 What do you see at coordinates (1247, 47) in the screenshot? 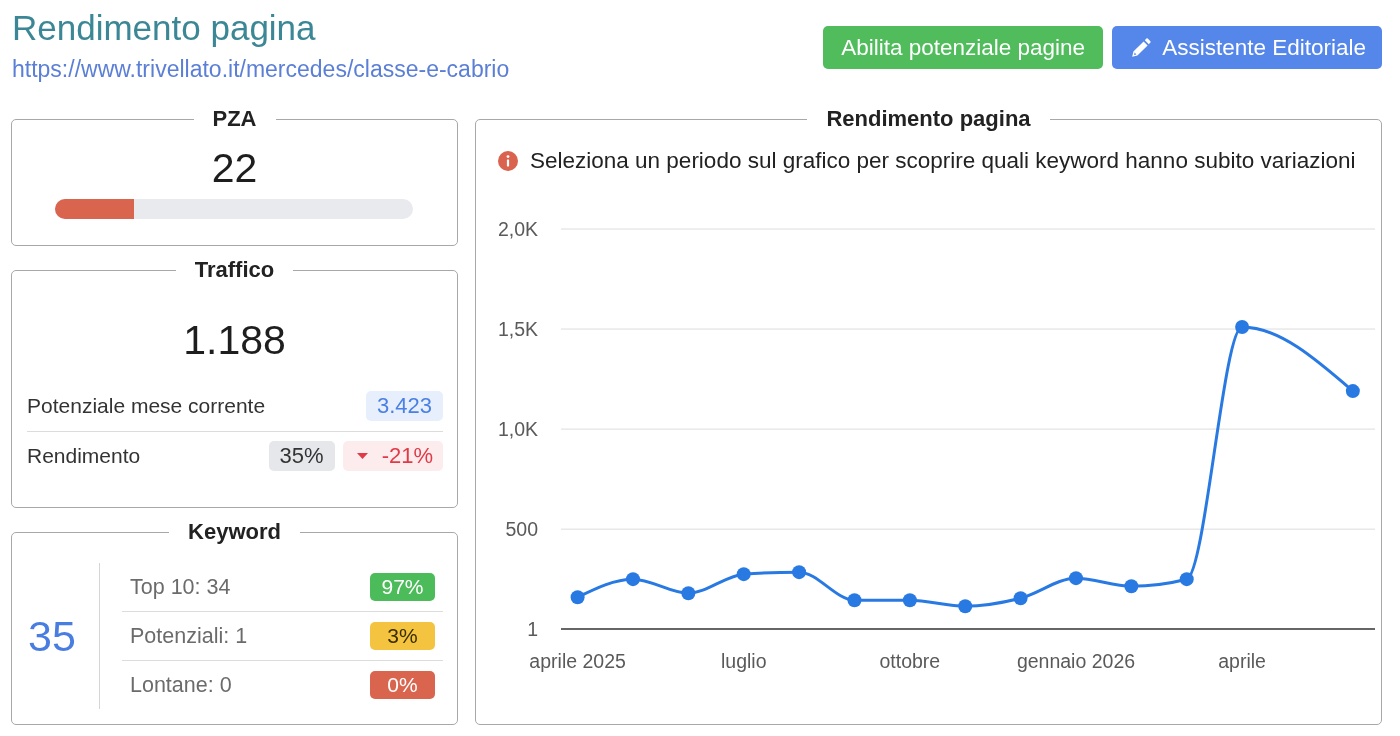
I see `editorial-assistant-button: Assistente Editoriale` at bounding box center [1247, 47].